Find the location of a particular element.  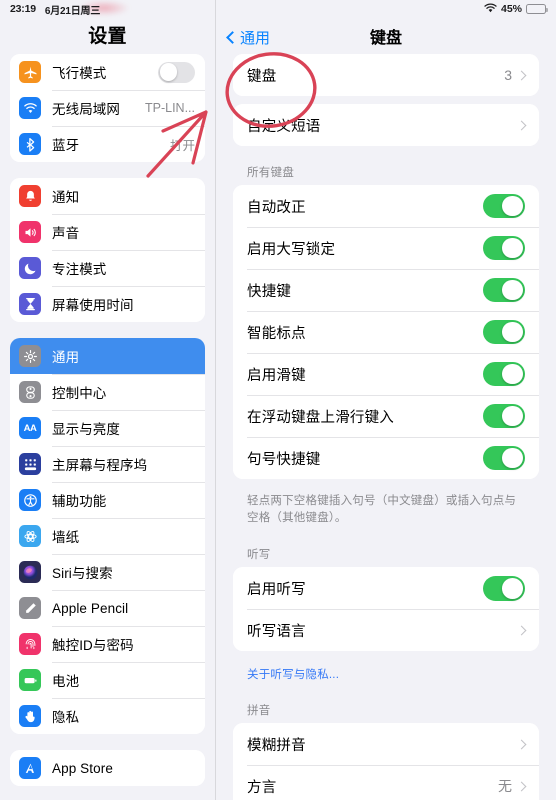

speaker-icon is located at coordinates (30, 232).